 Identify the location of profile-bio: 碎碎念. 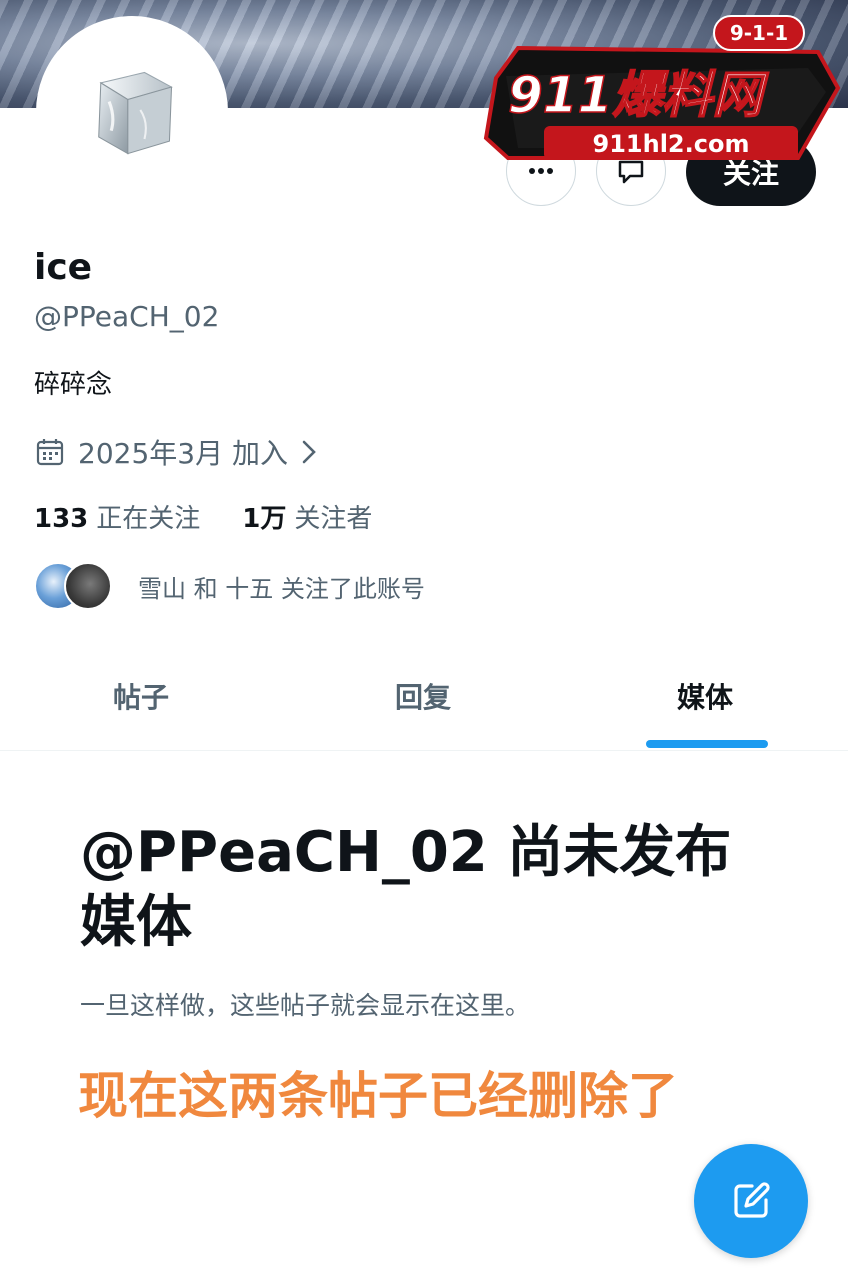
(73, 385).